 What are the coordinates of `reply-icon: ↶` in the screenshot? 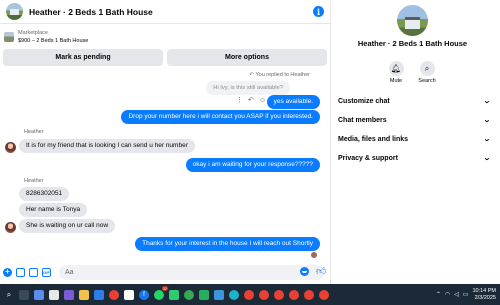 It's located at (251, 100).